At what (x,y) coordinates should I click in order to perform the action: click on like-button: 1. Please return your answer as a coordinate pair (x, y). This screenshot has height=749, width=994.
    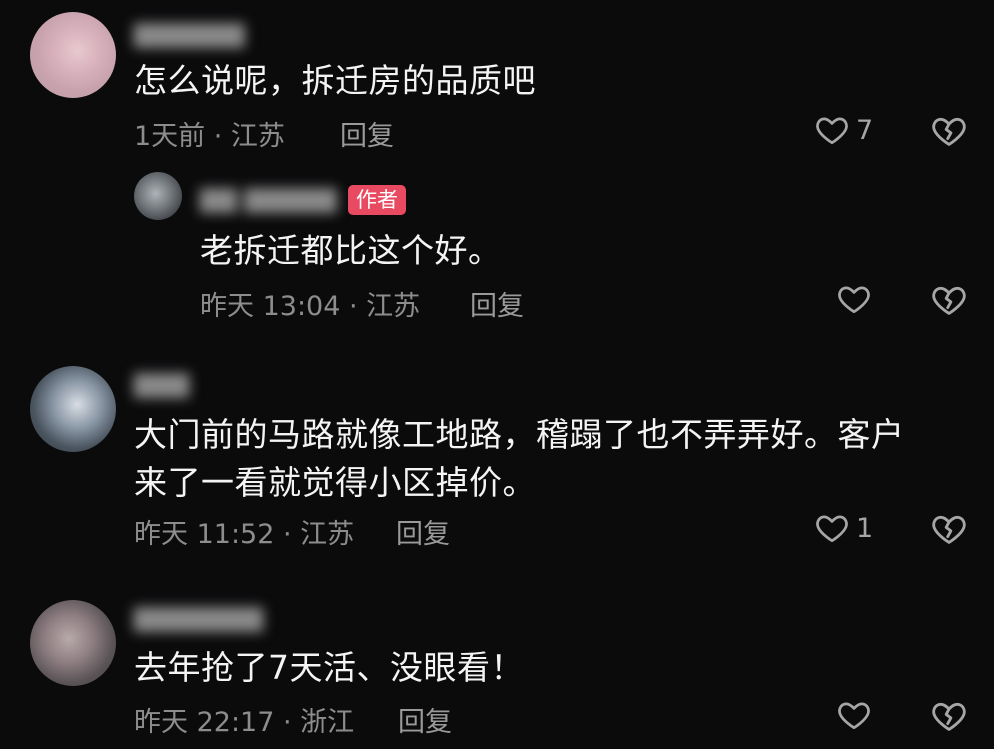
    Looking at the image, I should click on (843, 528).